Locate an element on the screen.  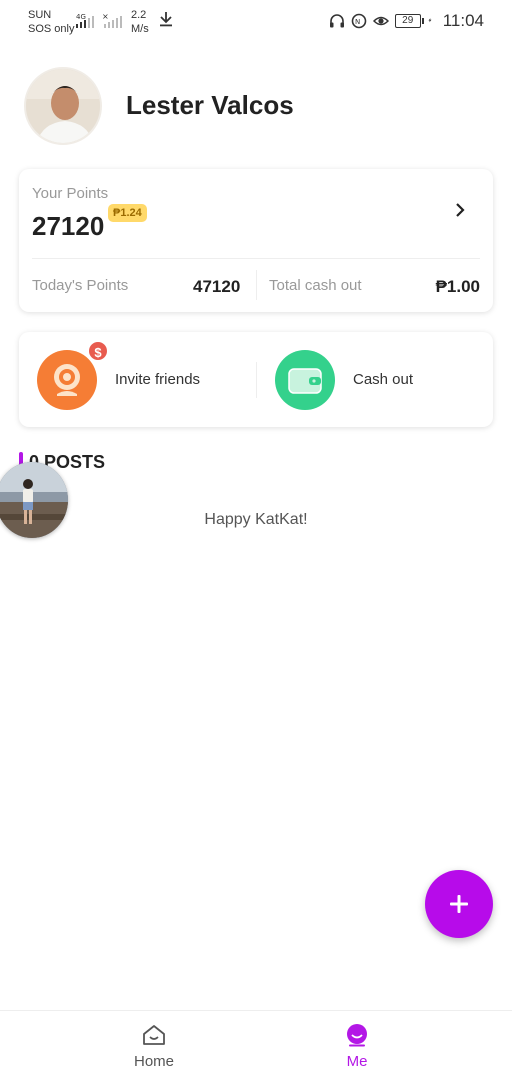
carrier-name: SUN is located at coordinates (40, 15).